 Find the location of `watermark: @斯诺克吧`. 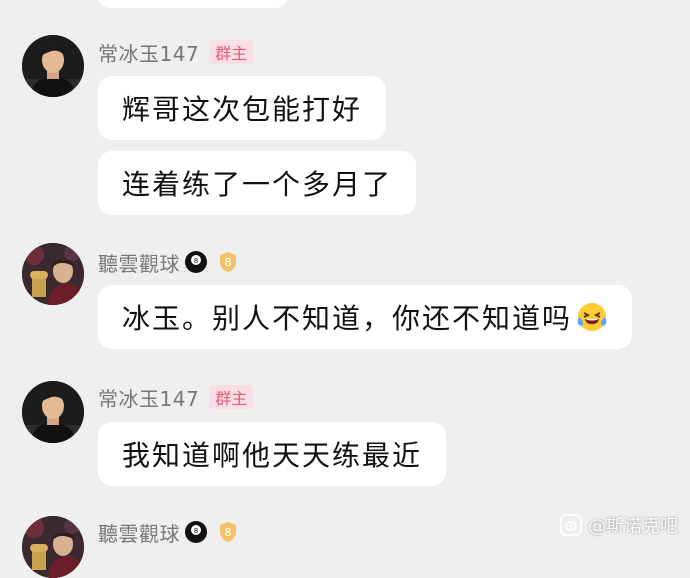

watermark: @斯诺克吧 is located at coordinates (619, 525).